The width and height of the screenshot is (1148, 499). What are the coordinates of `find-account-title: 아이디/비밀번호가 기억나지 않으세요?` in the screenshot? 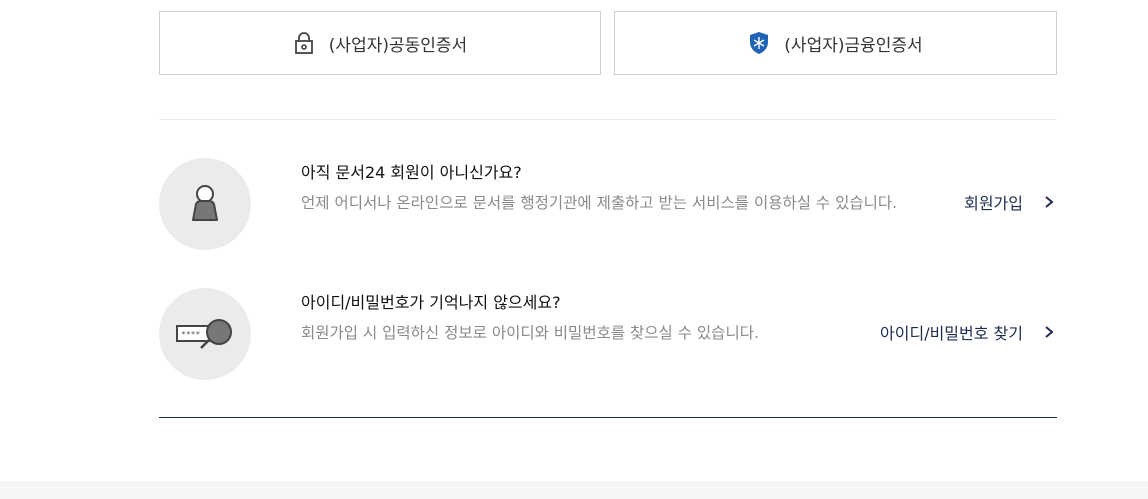 It's located at (431, 302).